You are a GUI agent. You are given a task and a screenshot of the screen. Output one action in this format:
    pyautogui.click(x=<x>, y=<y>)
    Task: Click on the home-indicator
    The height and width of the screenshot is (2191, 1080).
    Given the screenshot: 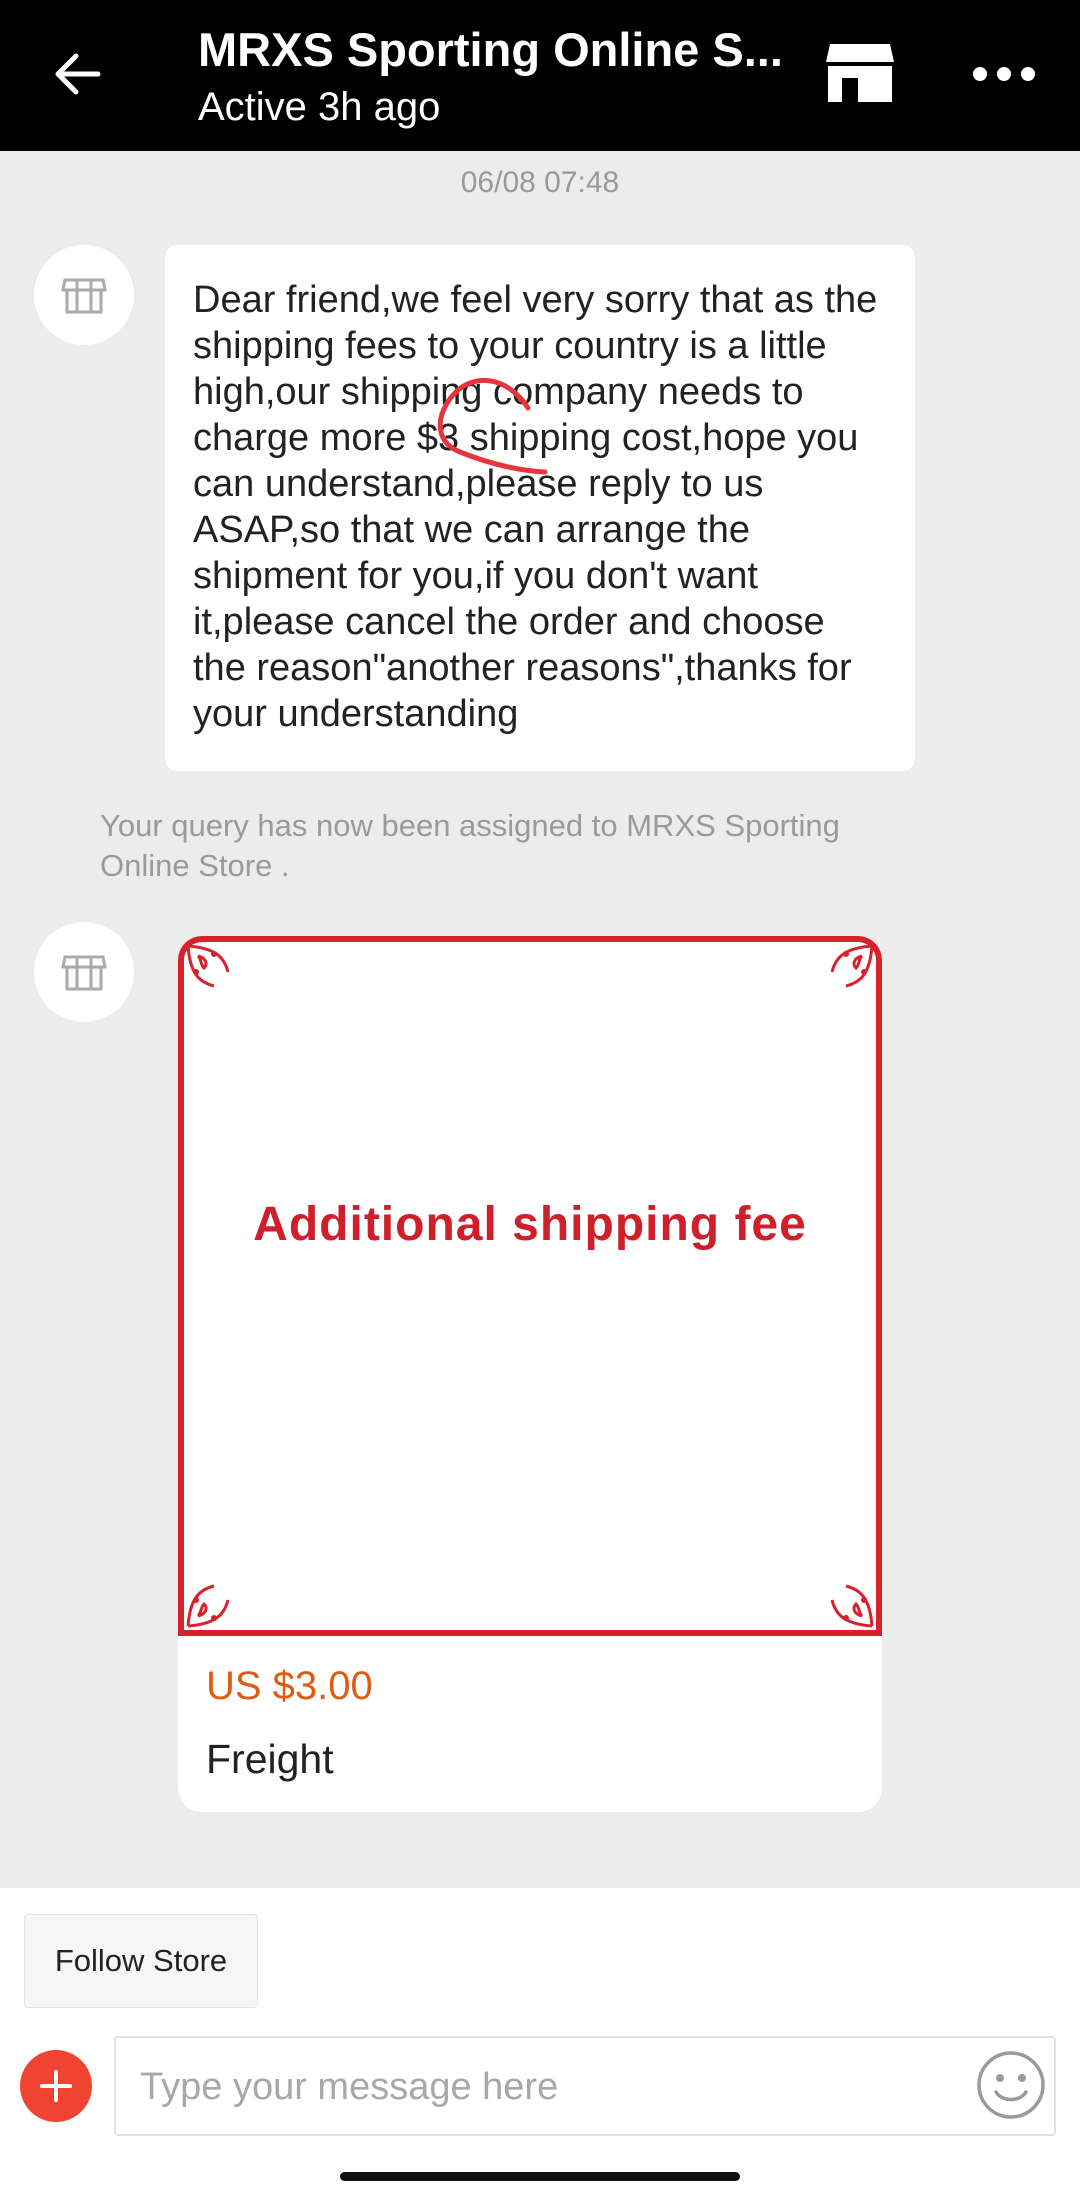 What is the action you would take?
    pyautogui.click(x=540, y=2176)
    